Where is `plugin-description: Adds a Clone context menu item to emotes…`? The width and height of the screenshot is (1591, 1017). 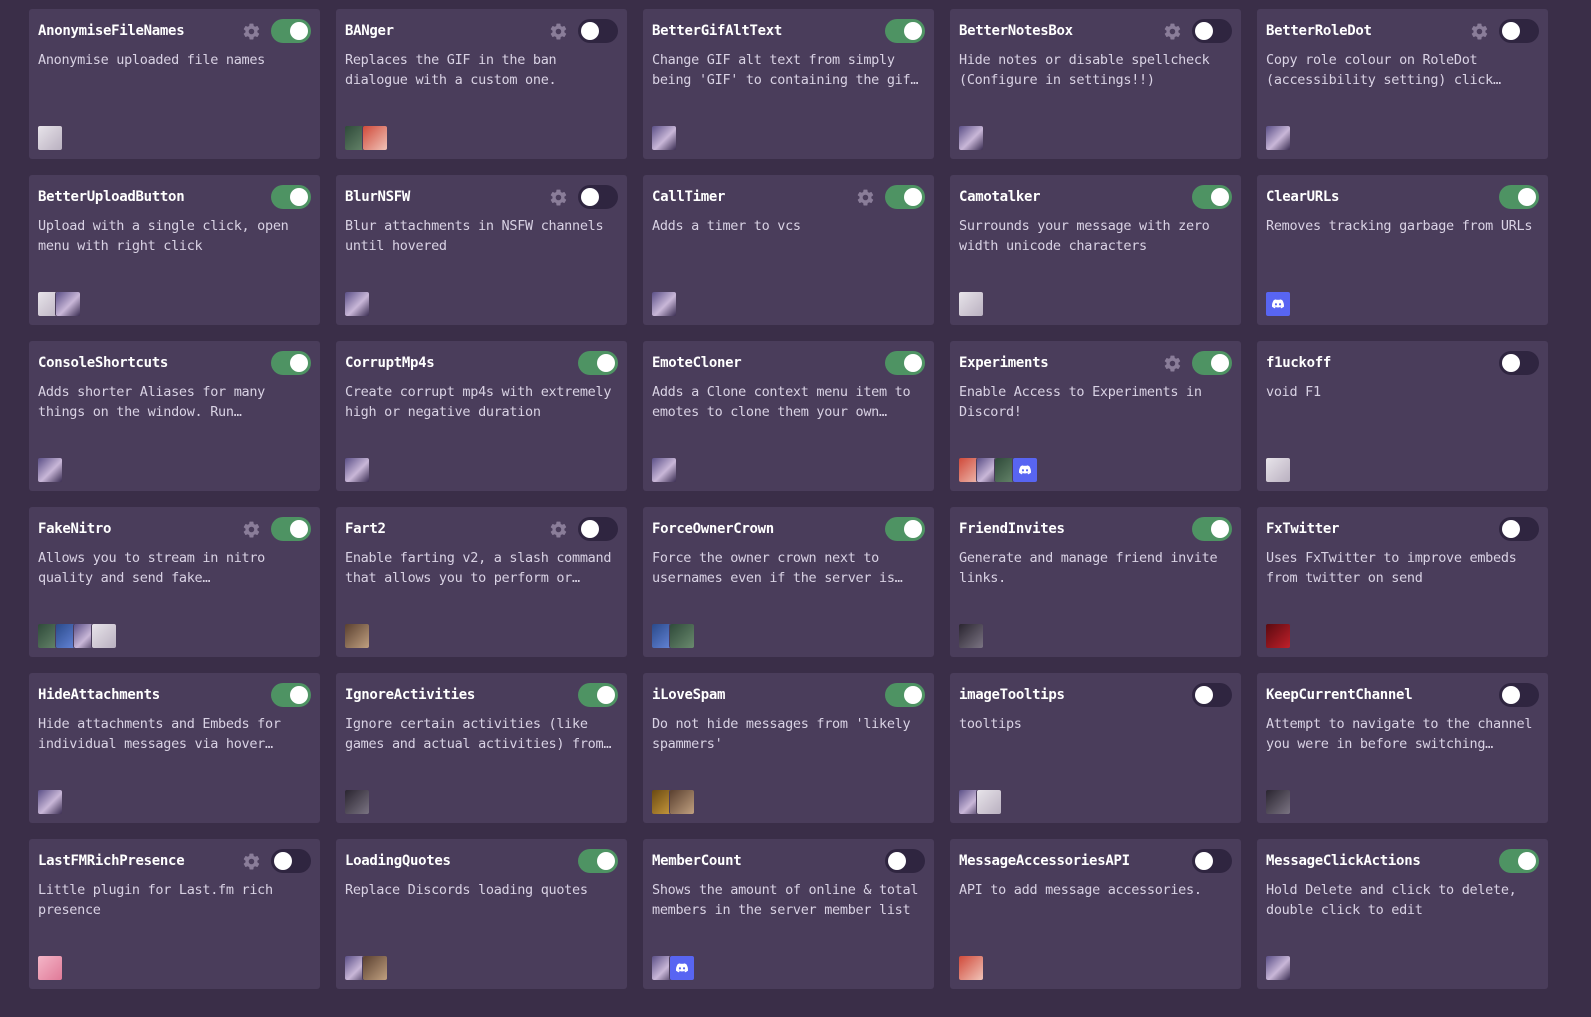 plugin-description: Adds a Clone context menu item to emotes… is located at coordinates (781, 402).